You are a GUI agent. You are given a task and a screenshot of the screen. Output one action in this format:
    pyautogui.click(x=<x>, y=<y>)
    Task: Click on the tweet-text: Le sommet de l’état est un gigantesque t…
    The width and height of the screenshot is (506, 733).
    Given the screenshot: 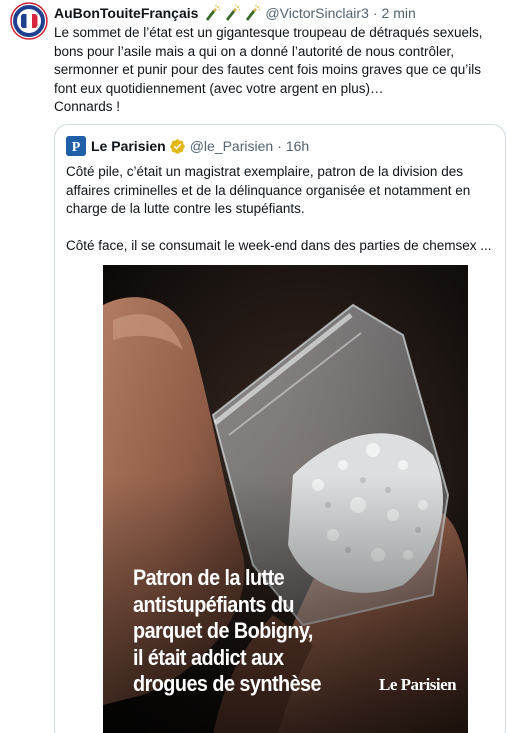 What is the action you would take?
    pyautogui.click(x=268, y=69)
    